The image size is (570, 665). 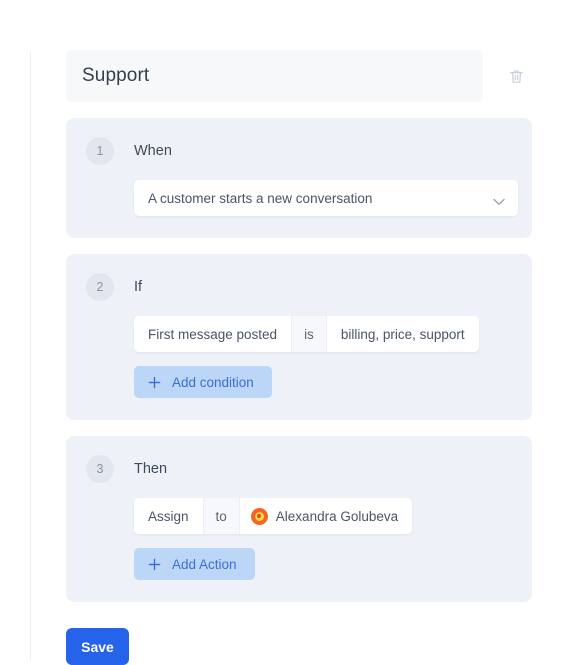 I want to click on action-preposition-label: to, so click(x=221, y=516).